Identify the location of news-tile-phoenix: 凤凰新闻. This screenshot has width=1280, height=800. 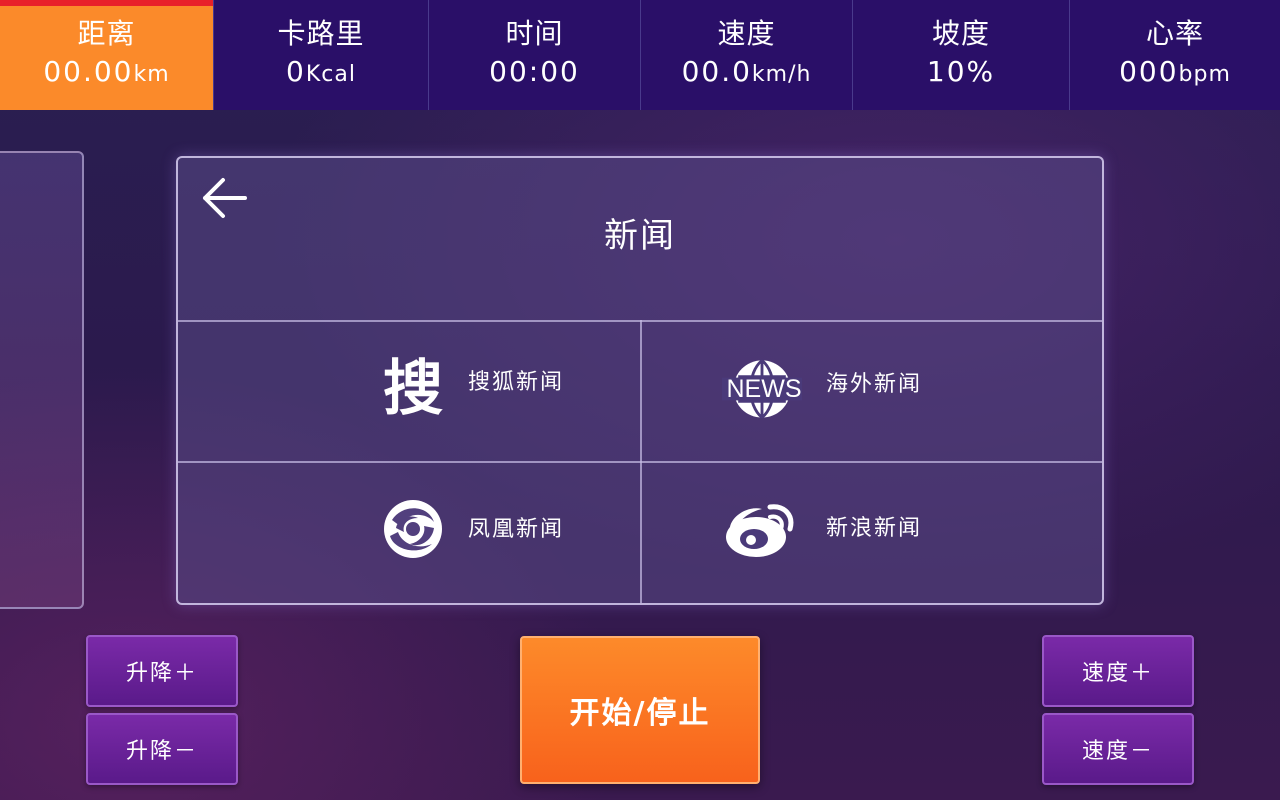
(409, 533).